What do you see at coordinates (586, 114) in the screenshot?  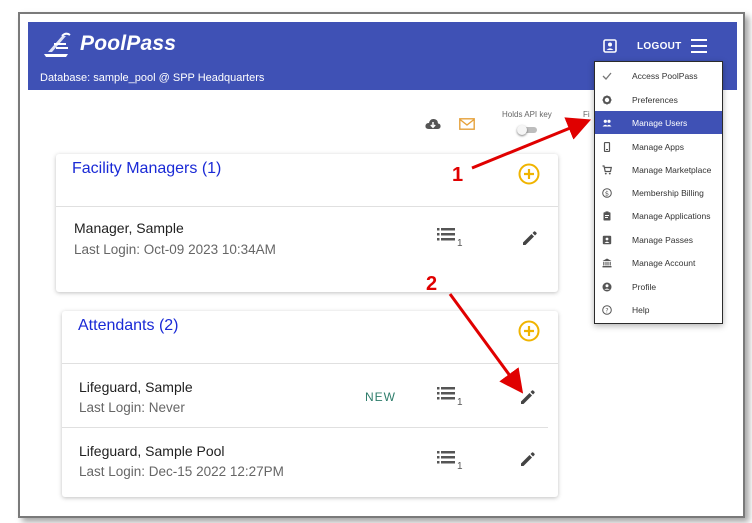 I see `filter-label-partial: Fi` at bounding box center [586, 114].